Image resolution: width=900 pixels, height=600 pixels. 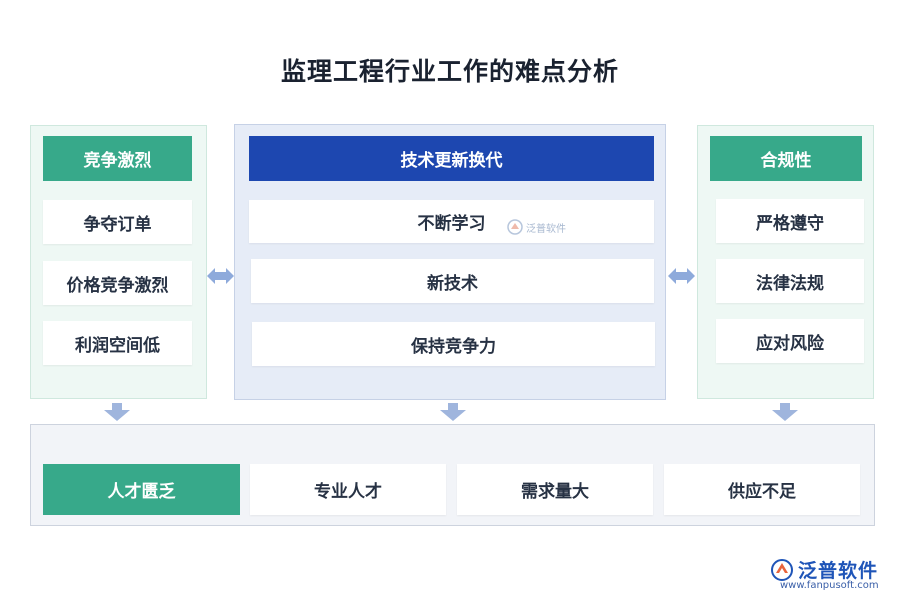 I want to click on header-competition: 竞争激烈, so click(x=117, y=158).